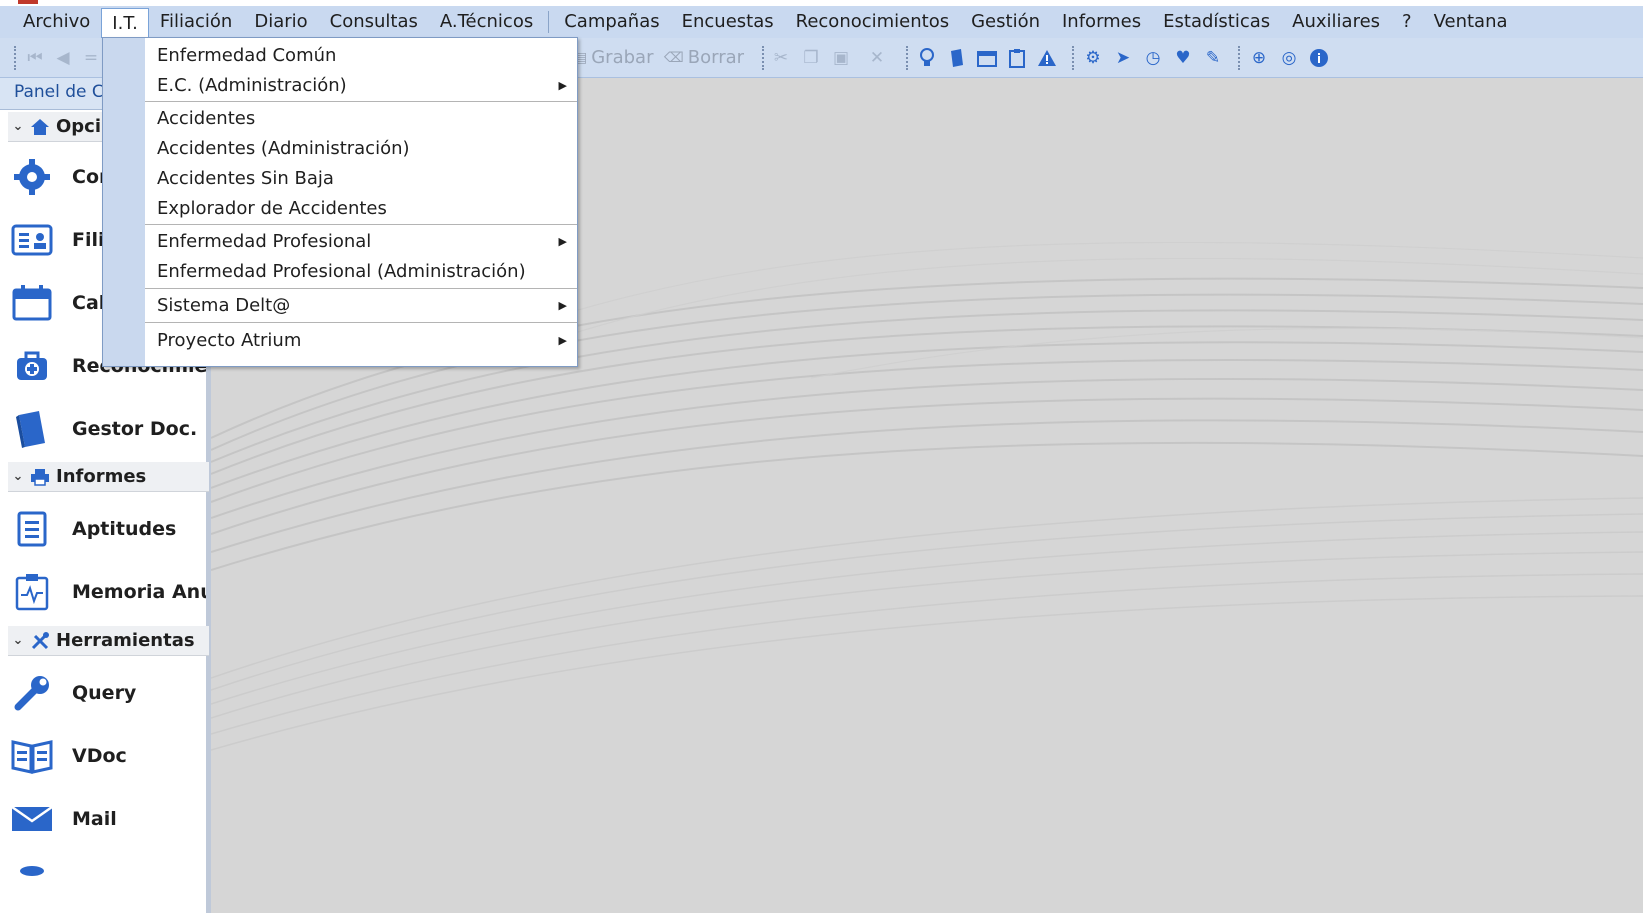 This screenshot has width=1643, height=913. What do you see at coordinates (674, 58) in the screenshot?
I see `delete-icon: ⌫` at bounding box center [674, 58].